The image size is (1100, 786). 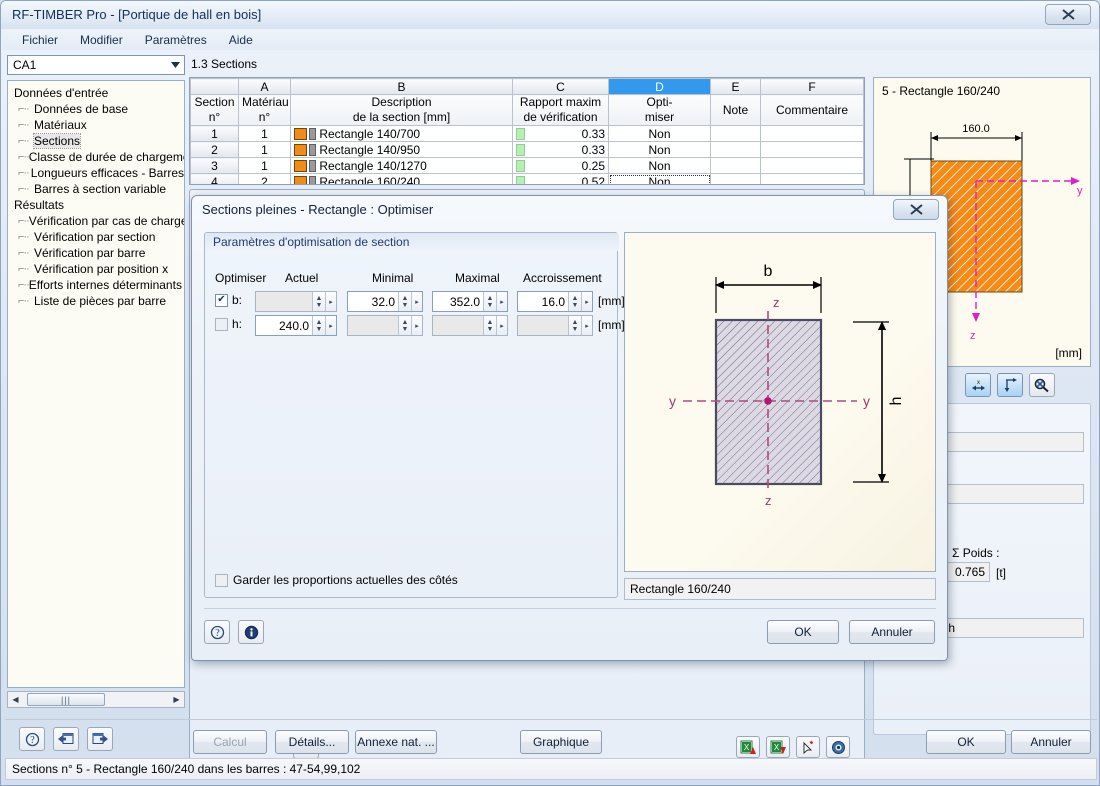 I want to click on sidebar-horizontal-scrollbar: ◀ ||| ▶, so click(x=96, y=699).